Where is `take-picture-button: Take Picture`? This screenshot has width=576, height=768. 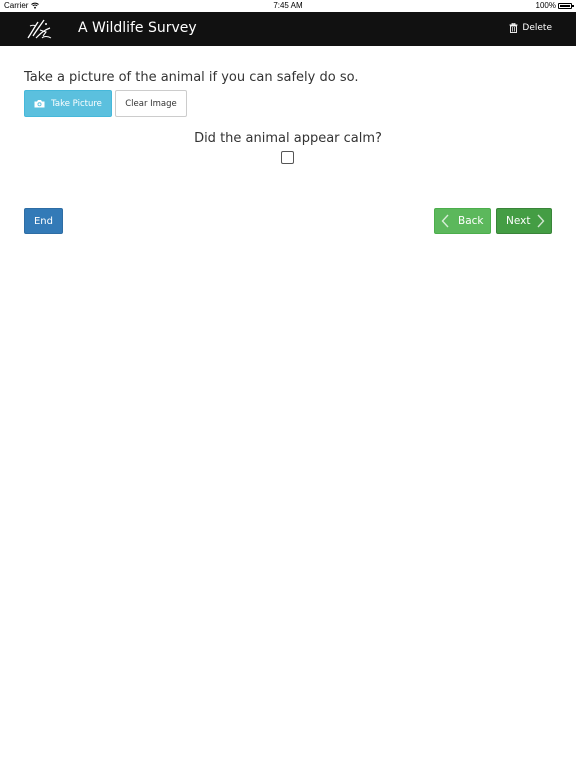 take-picture-button: Take Picture is located at coordinates (68, 103).